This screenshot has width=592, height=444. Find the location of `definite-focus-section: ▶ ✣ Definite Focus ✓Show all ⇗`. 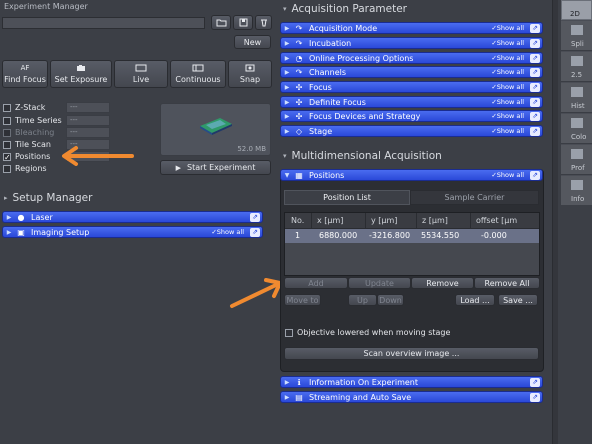

definite-focus-section: ▶ ✣ Definite Focus ✓Show all ⇗ is located at coordinates (411, 102).